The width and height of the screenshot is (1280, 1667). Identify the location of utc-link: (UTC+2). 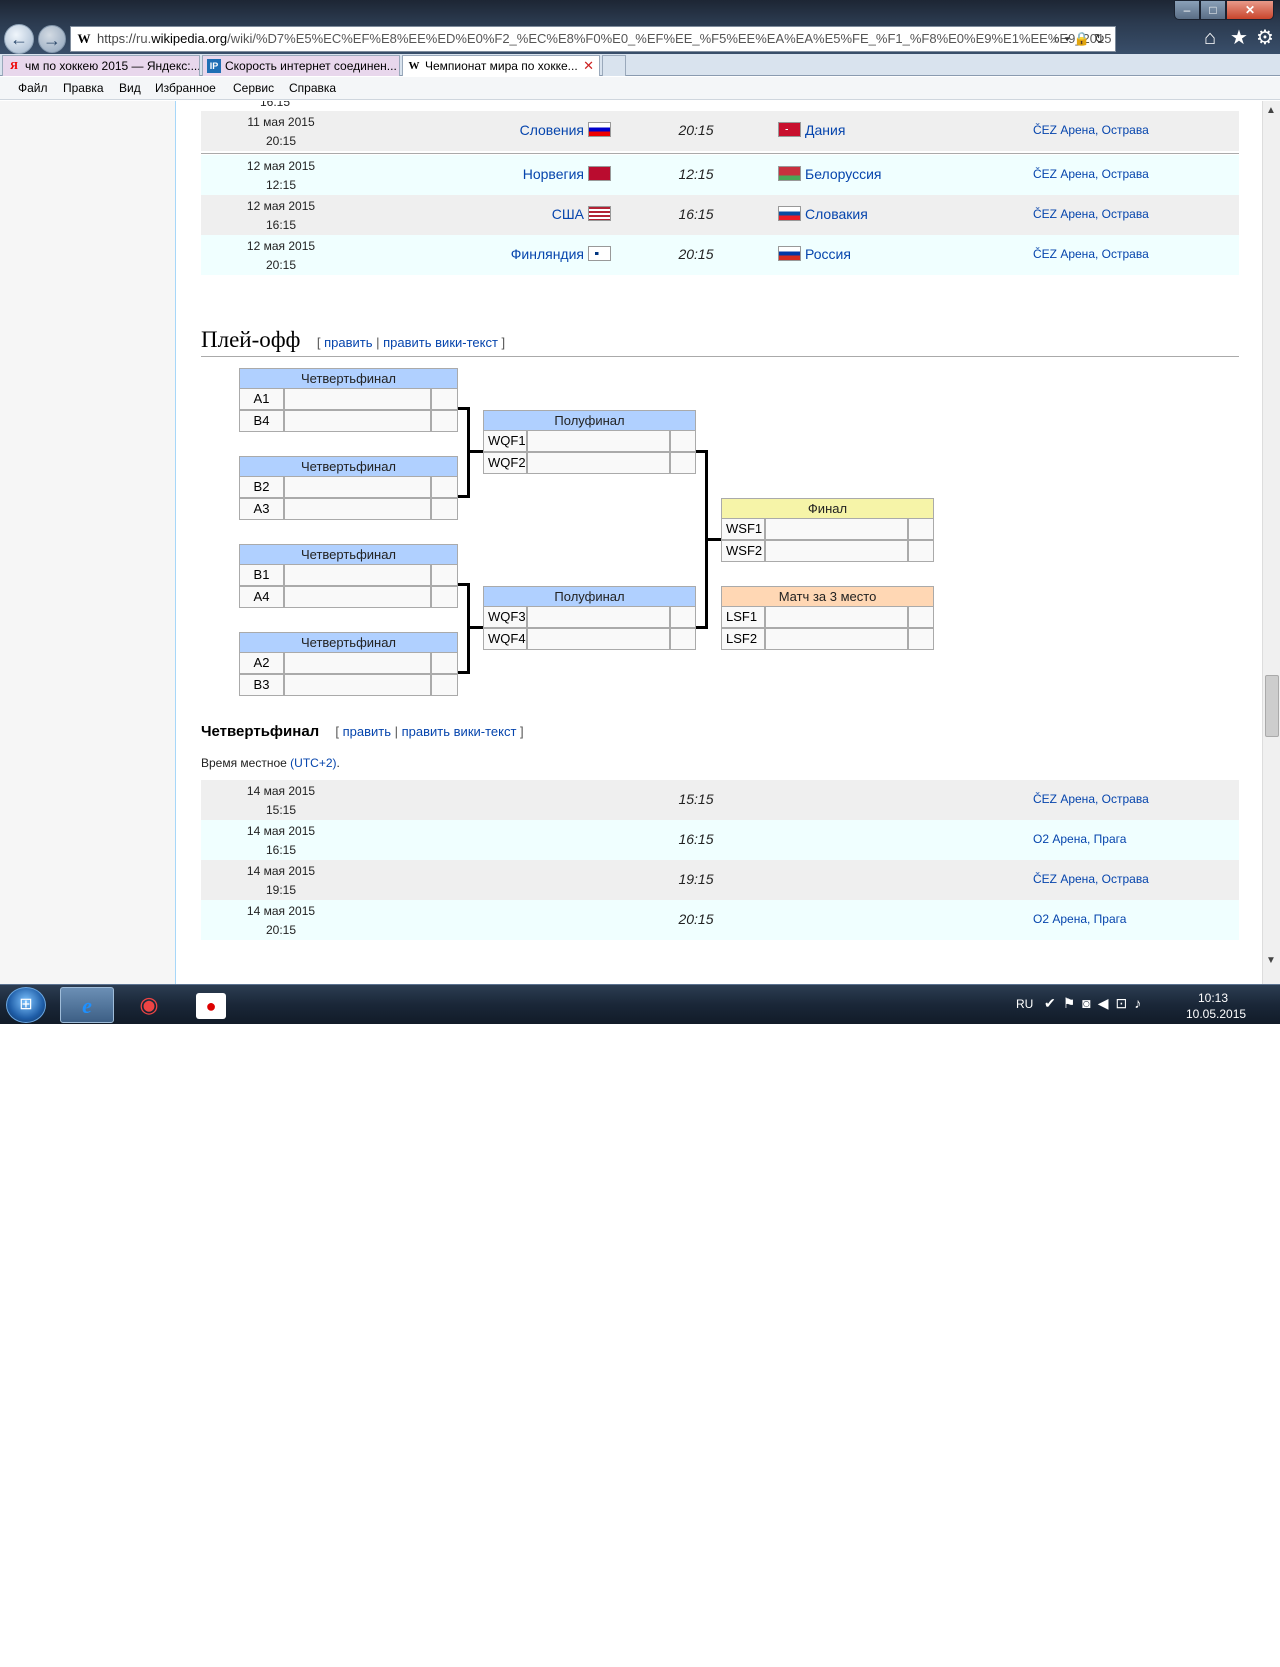
(313, 763).